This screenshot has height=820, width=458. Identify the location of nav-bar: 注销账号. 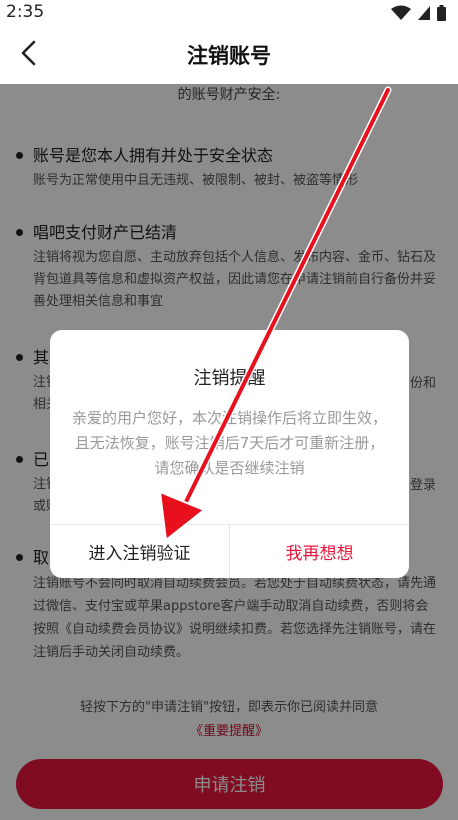
(229, 55).